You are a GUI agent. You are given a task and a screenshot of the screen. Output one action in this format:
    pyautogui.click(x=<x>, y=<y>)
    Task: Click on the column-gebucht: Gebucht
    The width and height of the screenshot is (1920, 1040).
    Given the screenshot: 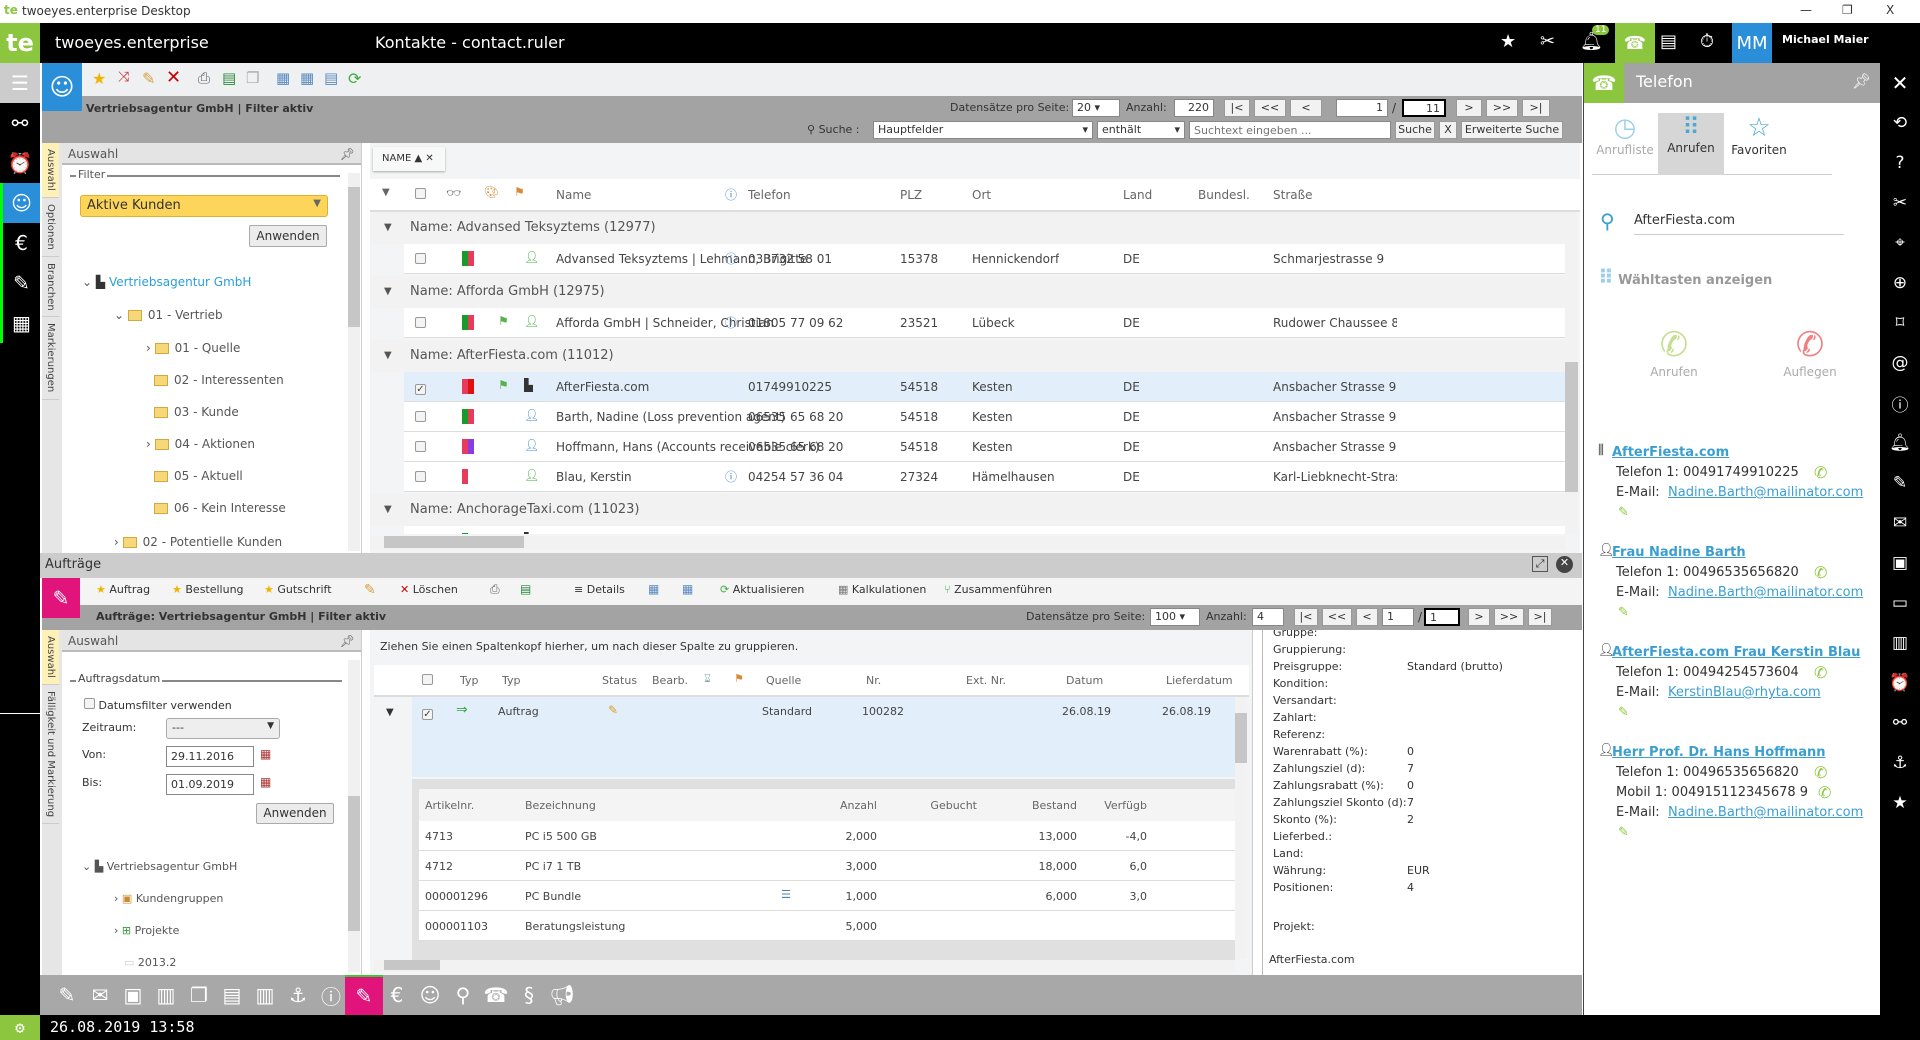 What is the action you would take?
    pyautogui.click(x=947, y=805)
    